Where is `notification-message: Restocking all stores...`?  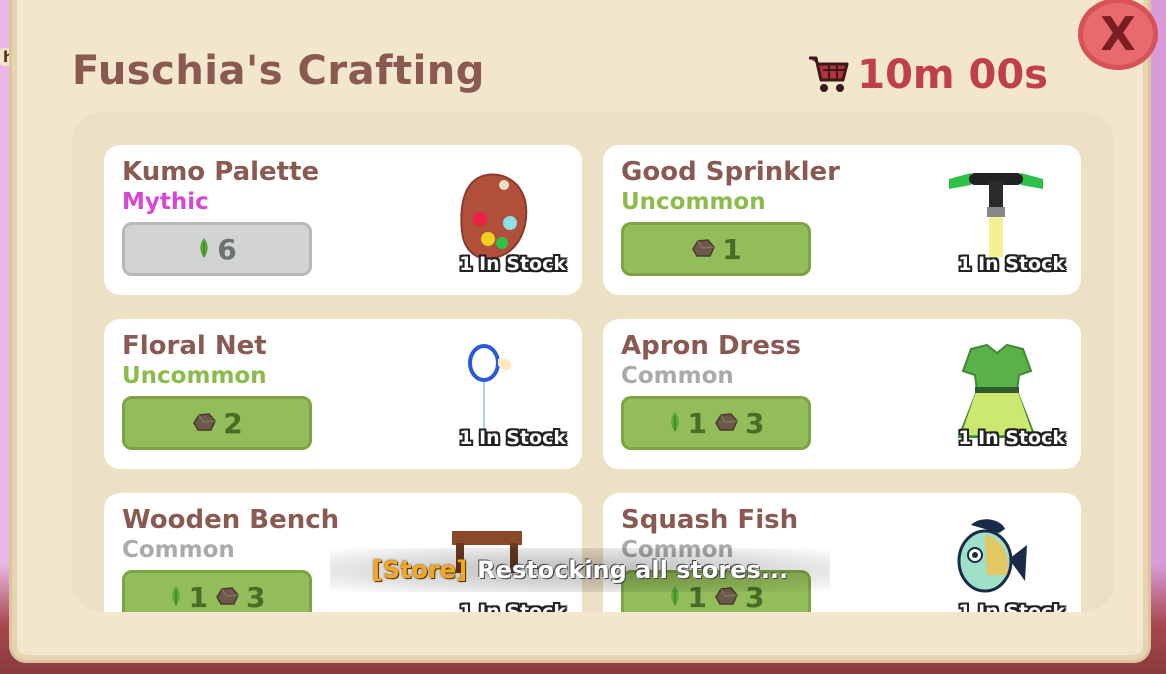
notification-message: Restocking all stores... is located at coordinates (633, 570).